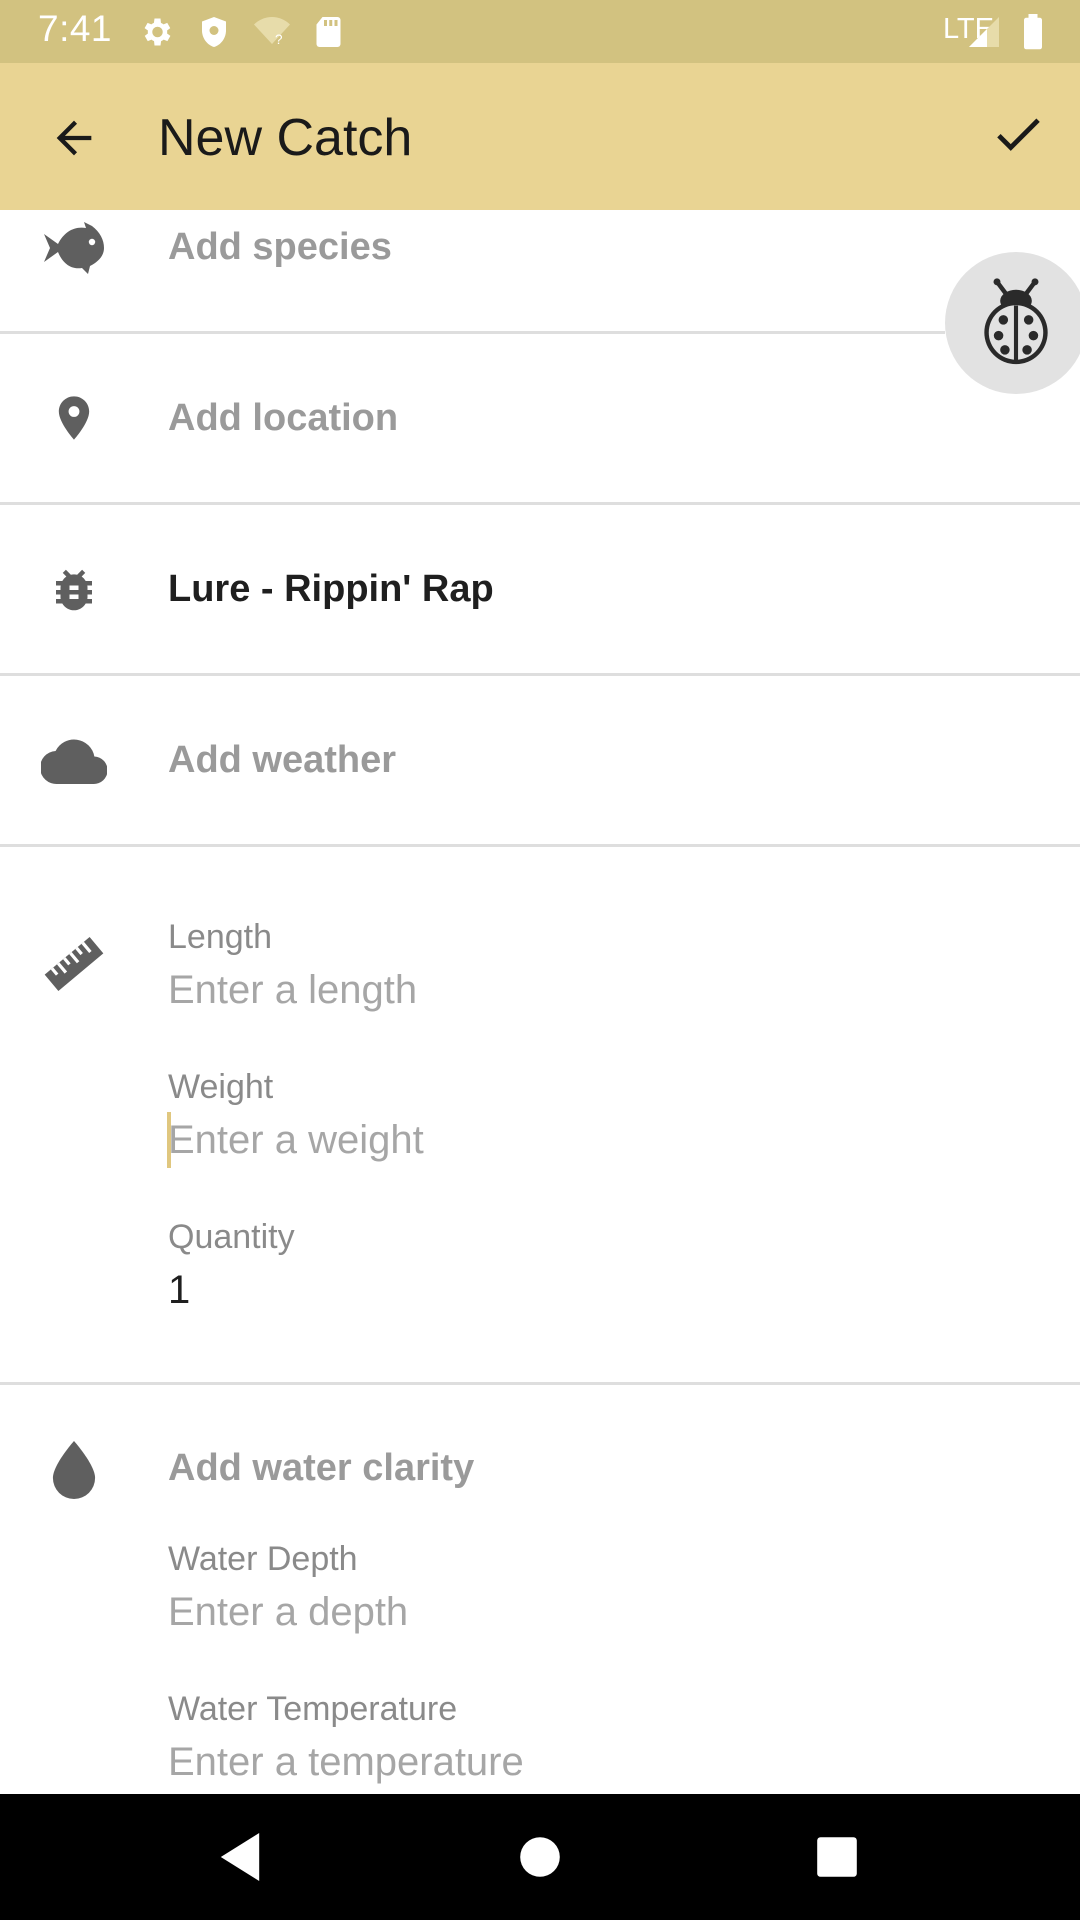 The width and height of the screenshot is (1080, 1920). What do you see at coordinates (313, 1709) in the screenshot?
I see `water-temperature-label: Water Temperature` at bounding box center [313, 1709].